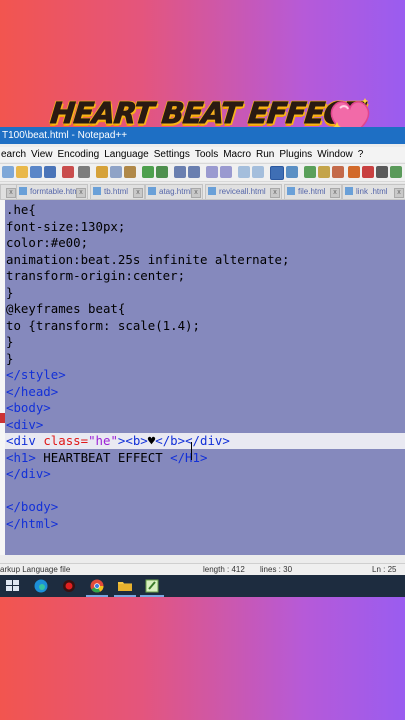 Image resolution: width=405 pixels, height=720 pixels. I want to click on edge-icon, so click(41, 586).